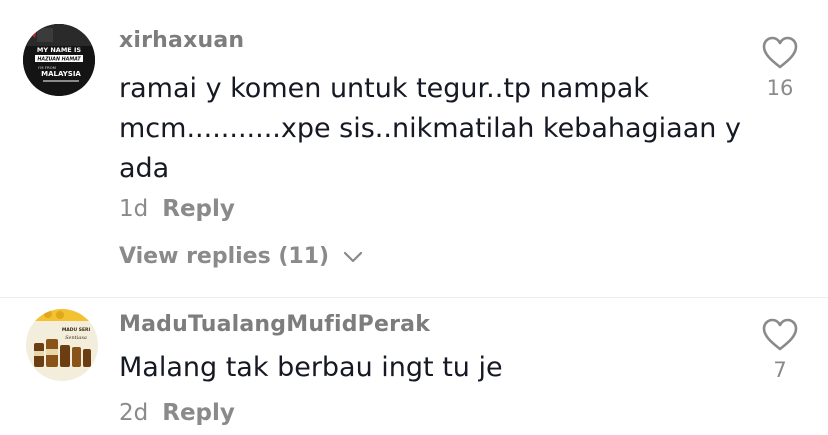  Describe the element at coordinates (144, 168) in the screenshot. I see `comment-text-line: ada` at that location.